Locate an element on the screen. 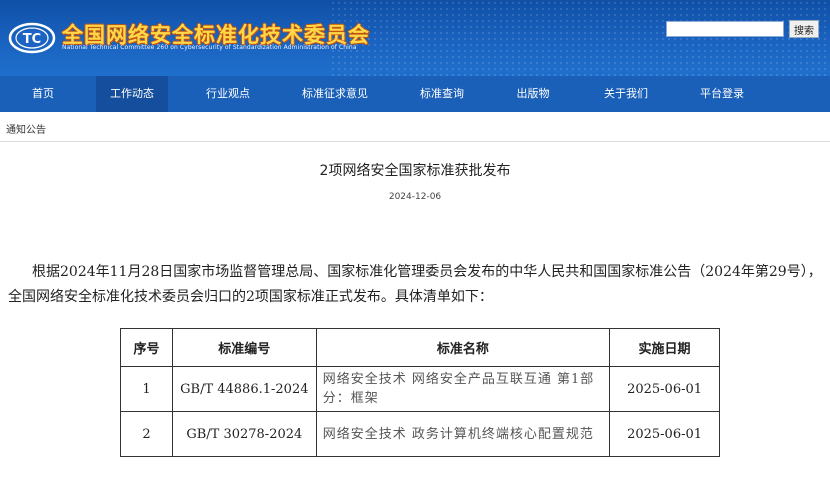 Image resolution: width=830 pixels, height=494 pixels. cell-standard-number: GB/T 44886.1-2024 is located at coordinates (244, 389).